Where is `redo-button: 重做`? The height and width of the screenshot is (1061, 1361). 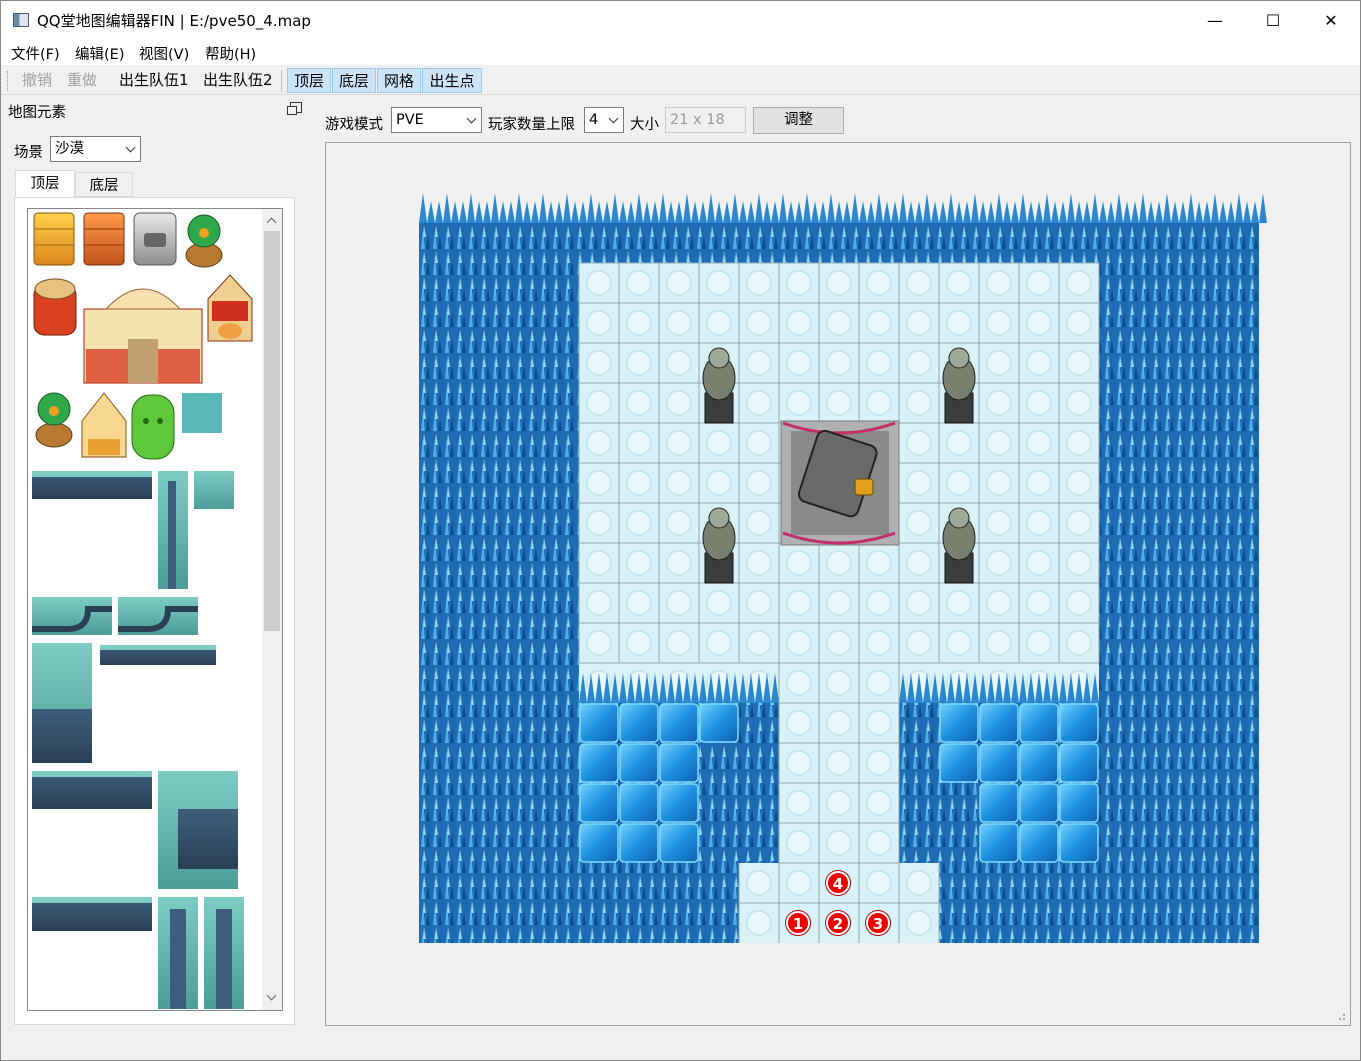 redo-button: 重做 is located at coordinates (82, 80).